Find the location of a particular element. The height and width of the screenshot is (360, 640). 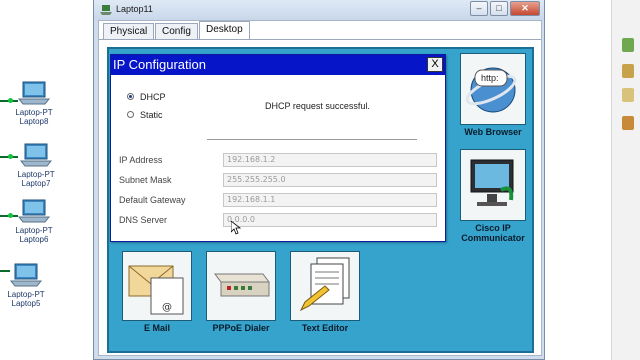

static-radio: Static is located at coordinates (145, 115).